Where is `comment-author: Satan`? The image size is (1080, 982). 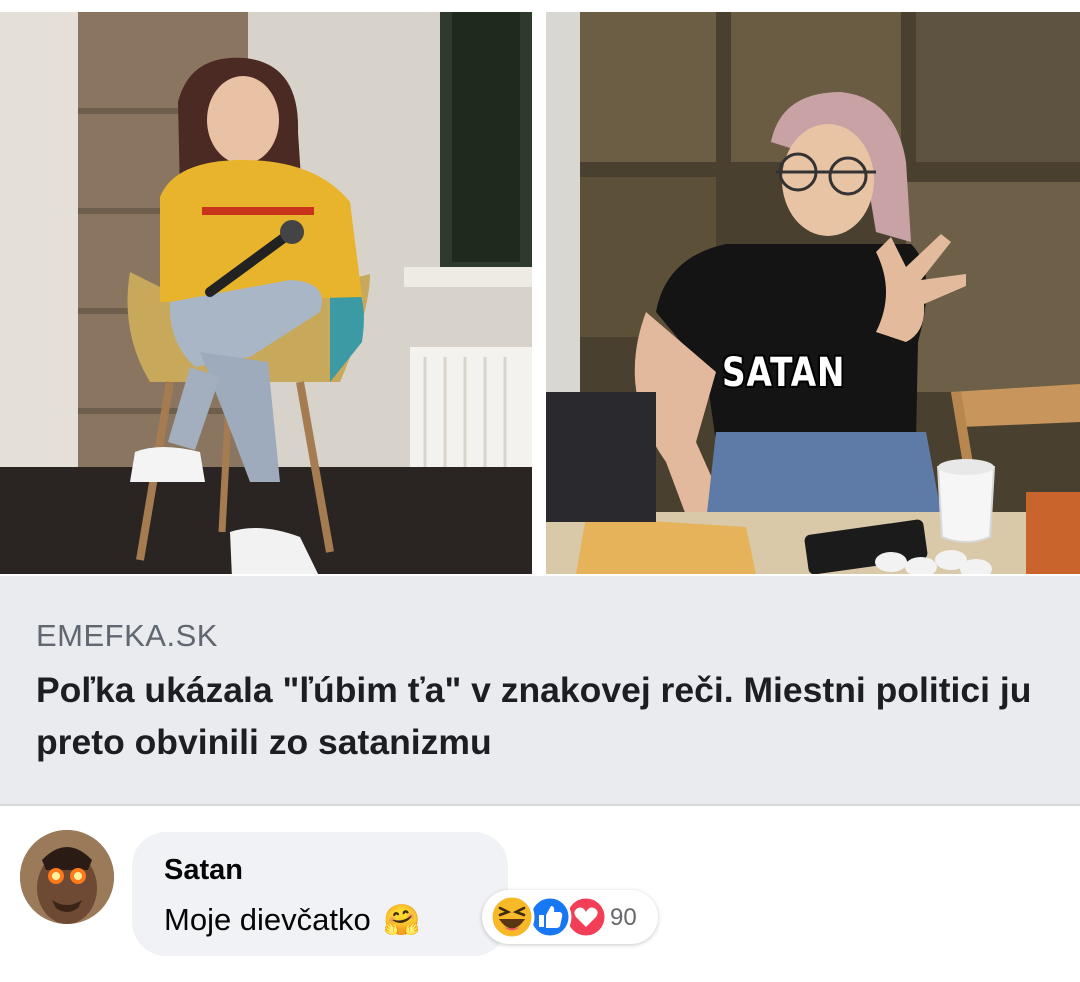 comment-author: Satan is located at coordinates (203, 870).